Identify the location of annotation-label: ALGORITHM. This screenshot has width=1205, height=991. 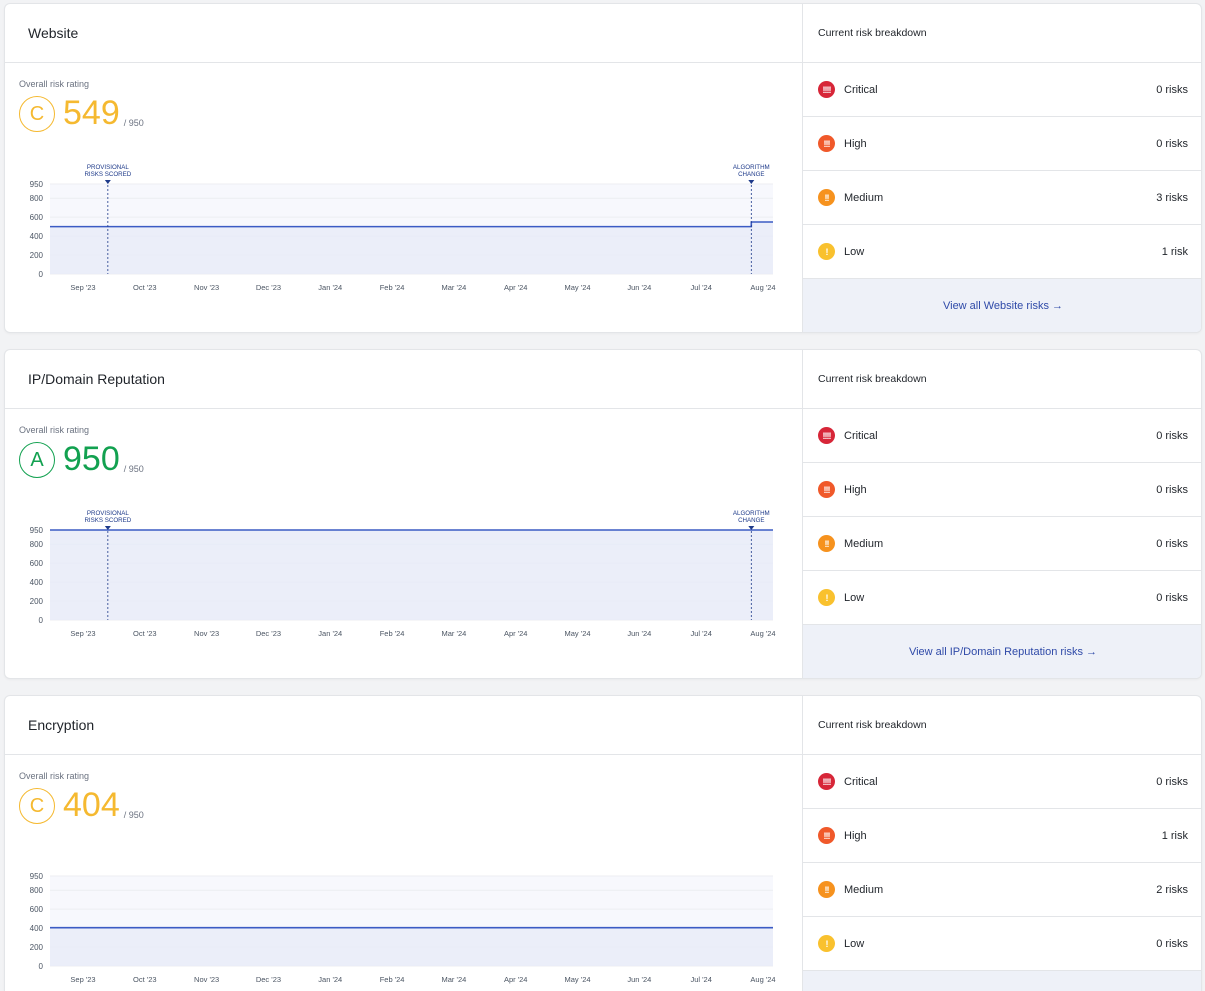
(751, 513).